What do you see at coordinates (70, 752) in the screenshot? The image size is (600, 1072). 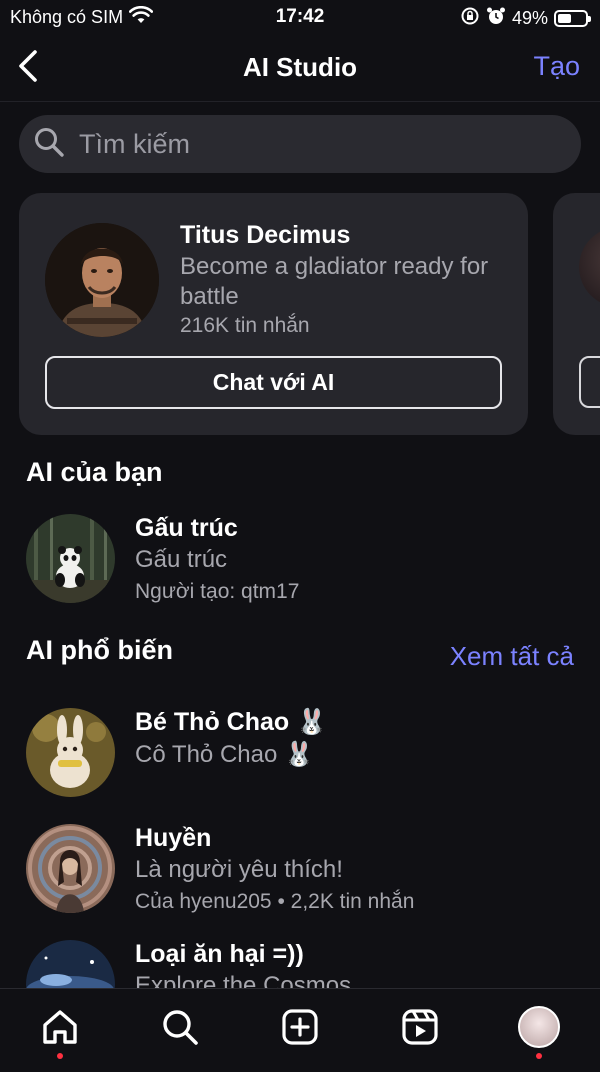 I see `bunny-avatar` at bounding box center [70, 752].